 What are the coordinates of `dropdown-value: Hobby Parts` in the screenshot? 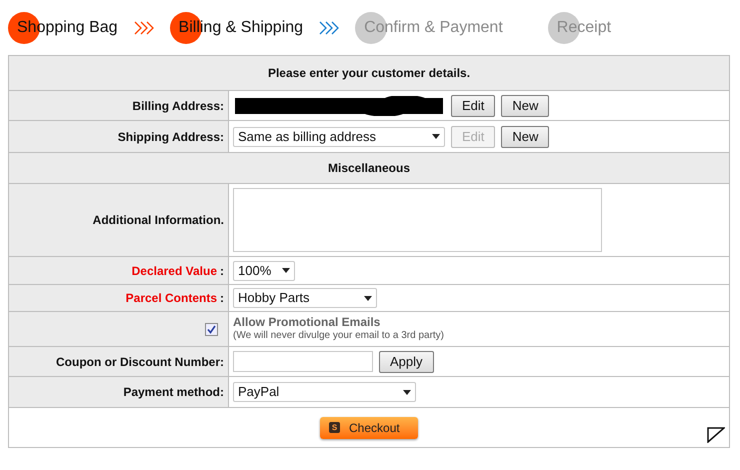 It's located at (274, 298).